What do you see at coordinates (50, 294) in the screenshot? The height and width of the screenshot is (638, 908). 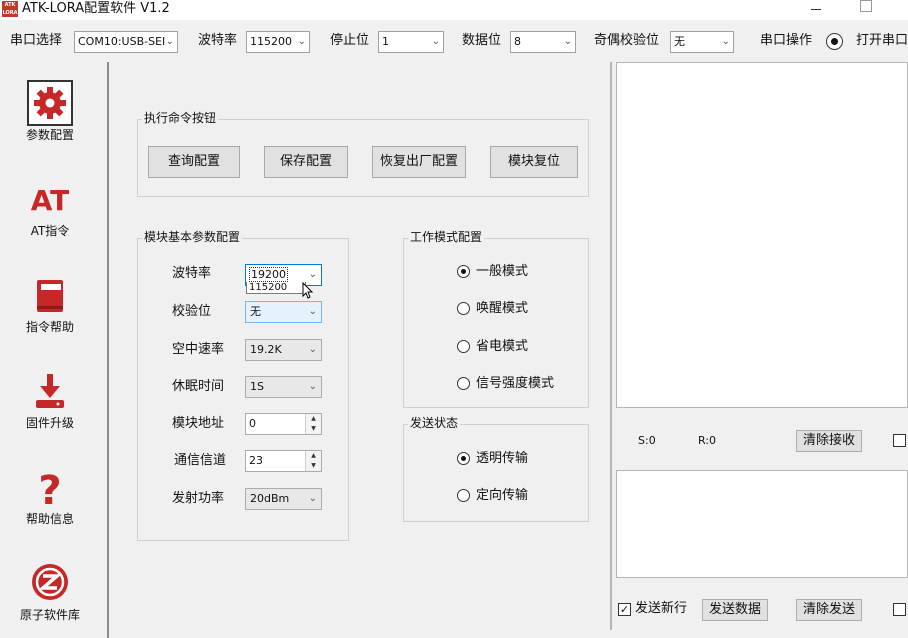 I see `book-icon` at bounding box center [50, 294].